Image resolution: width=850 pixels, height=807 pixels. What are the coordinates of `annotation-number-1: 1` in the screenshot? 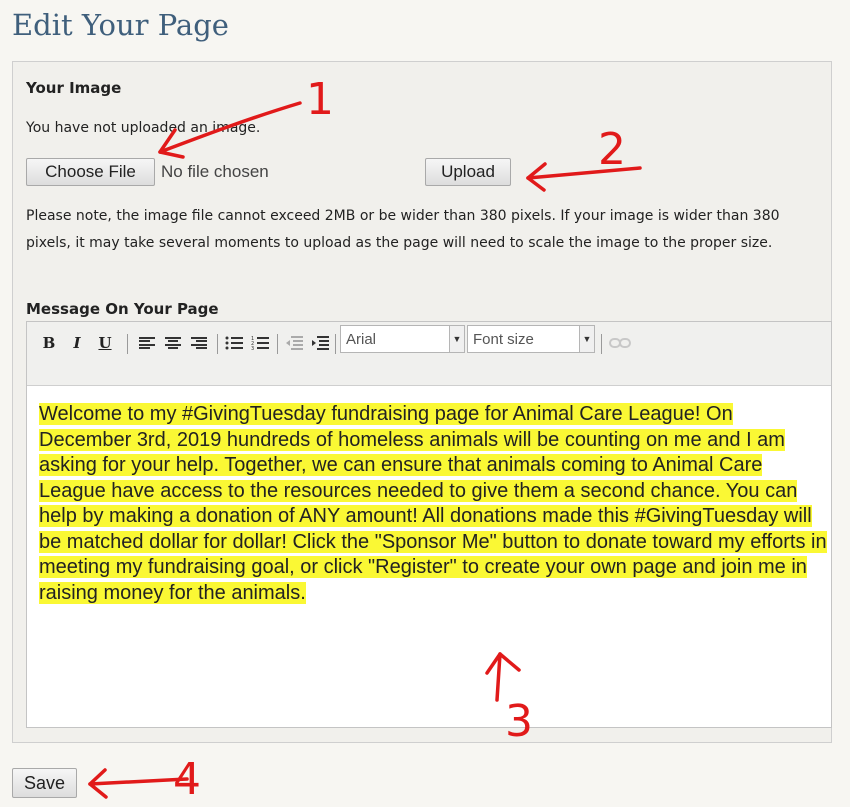 It's located at (320, 99).